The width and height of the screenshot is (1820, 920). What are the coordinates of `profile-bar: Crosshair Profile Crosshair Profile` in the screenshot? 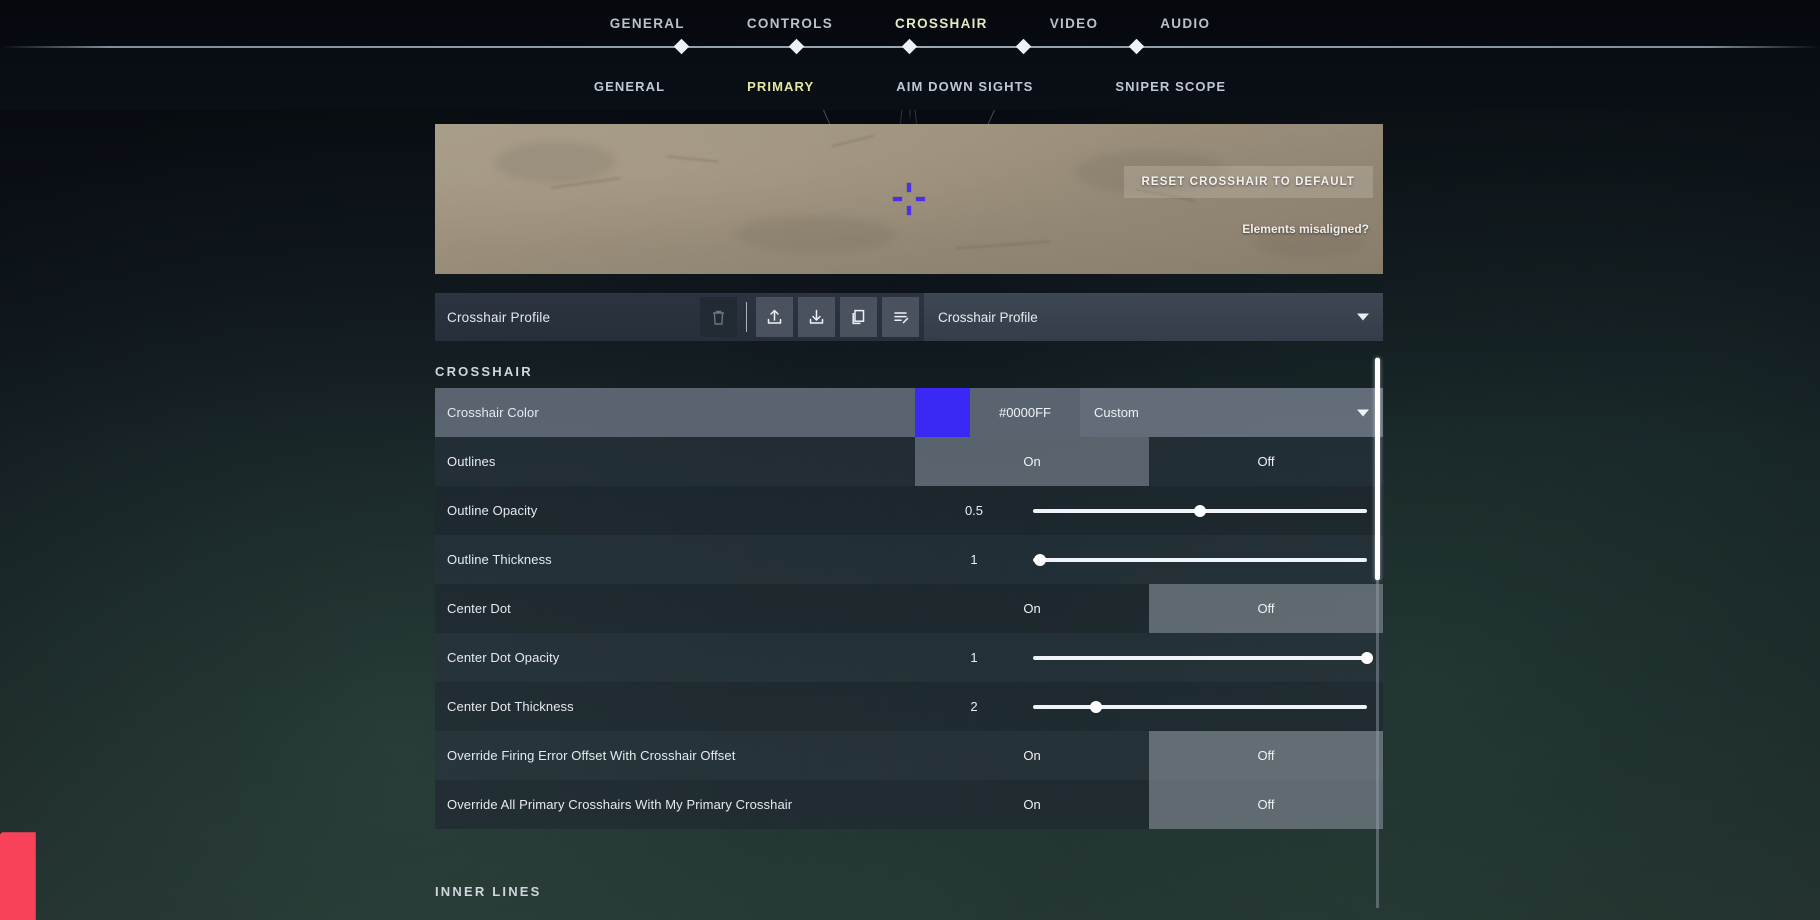 It's located at (909, 317).